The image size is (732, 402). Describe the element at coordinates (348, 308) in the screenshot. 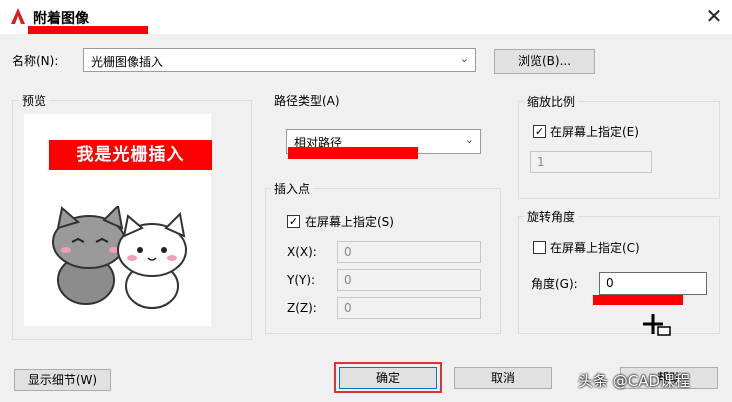

I see `z-value: 0` at that location.